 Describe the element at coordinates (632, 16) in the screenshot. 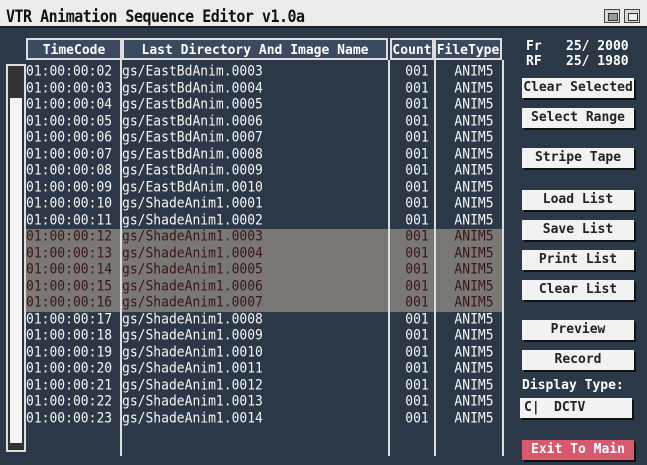

I see `depth-front-icon` at that location.